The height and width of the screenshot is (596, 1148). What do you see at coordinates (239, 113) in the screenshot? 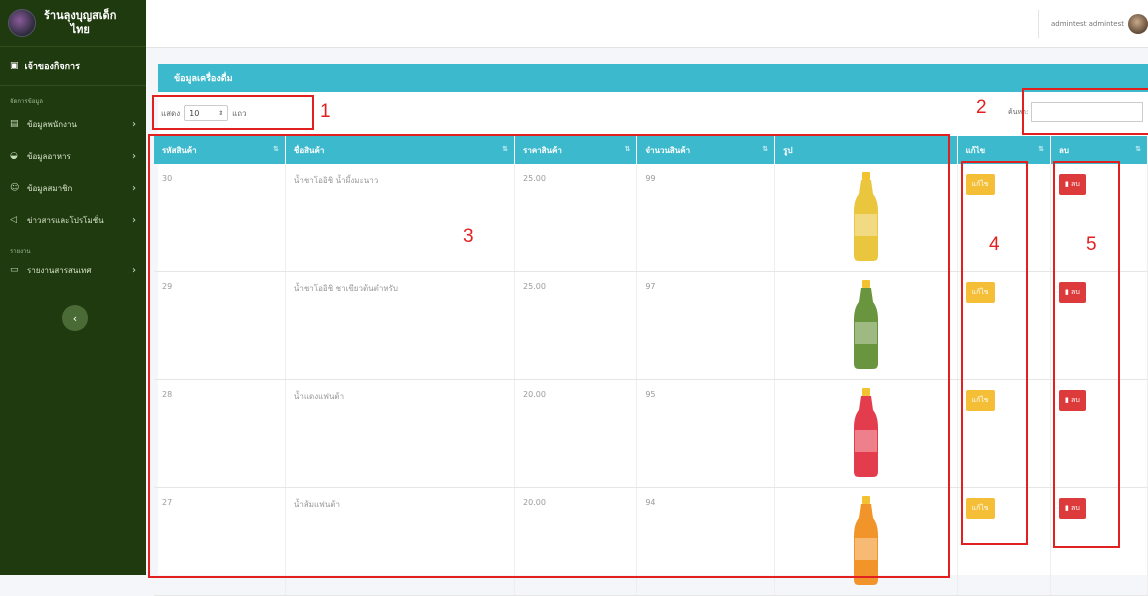
I see `length-suffix: แถว` at bounding box center [239, 113].